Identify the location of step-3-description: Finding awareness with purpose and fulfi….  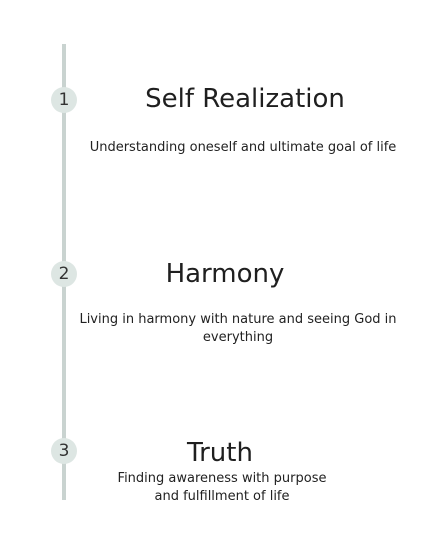
(222, 487).